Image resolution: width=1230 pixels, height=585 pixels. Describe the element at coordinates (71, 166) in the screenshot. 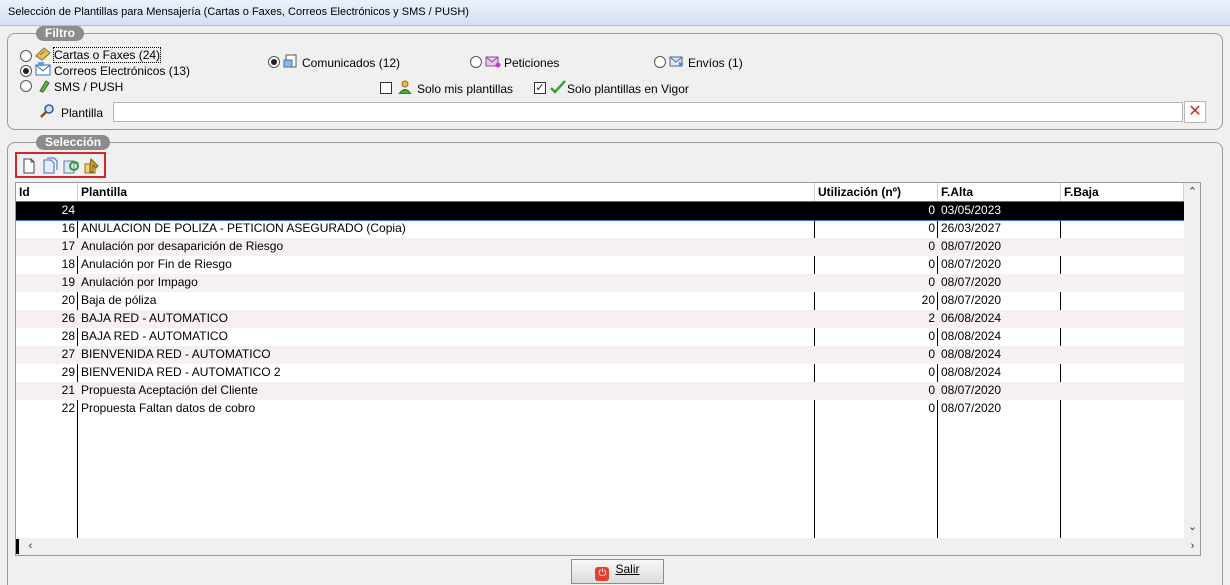

I see `refresh-icon` at that location.